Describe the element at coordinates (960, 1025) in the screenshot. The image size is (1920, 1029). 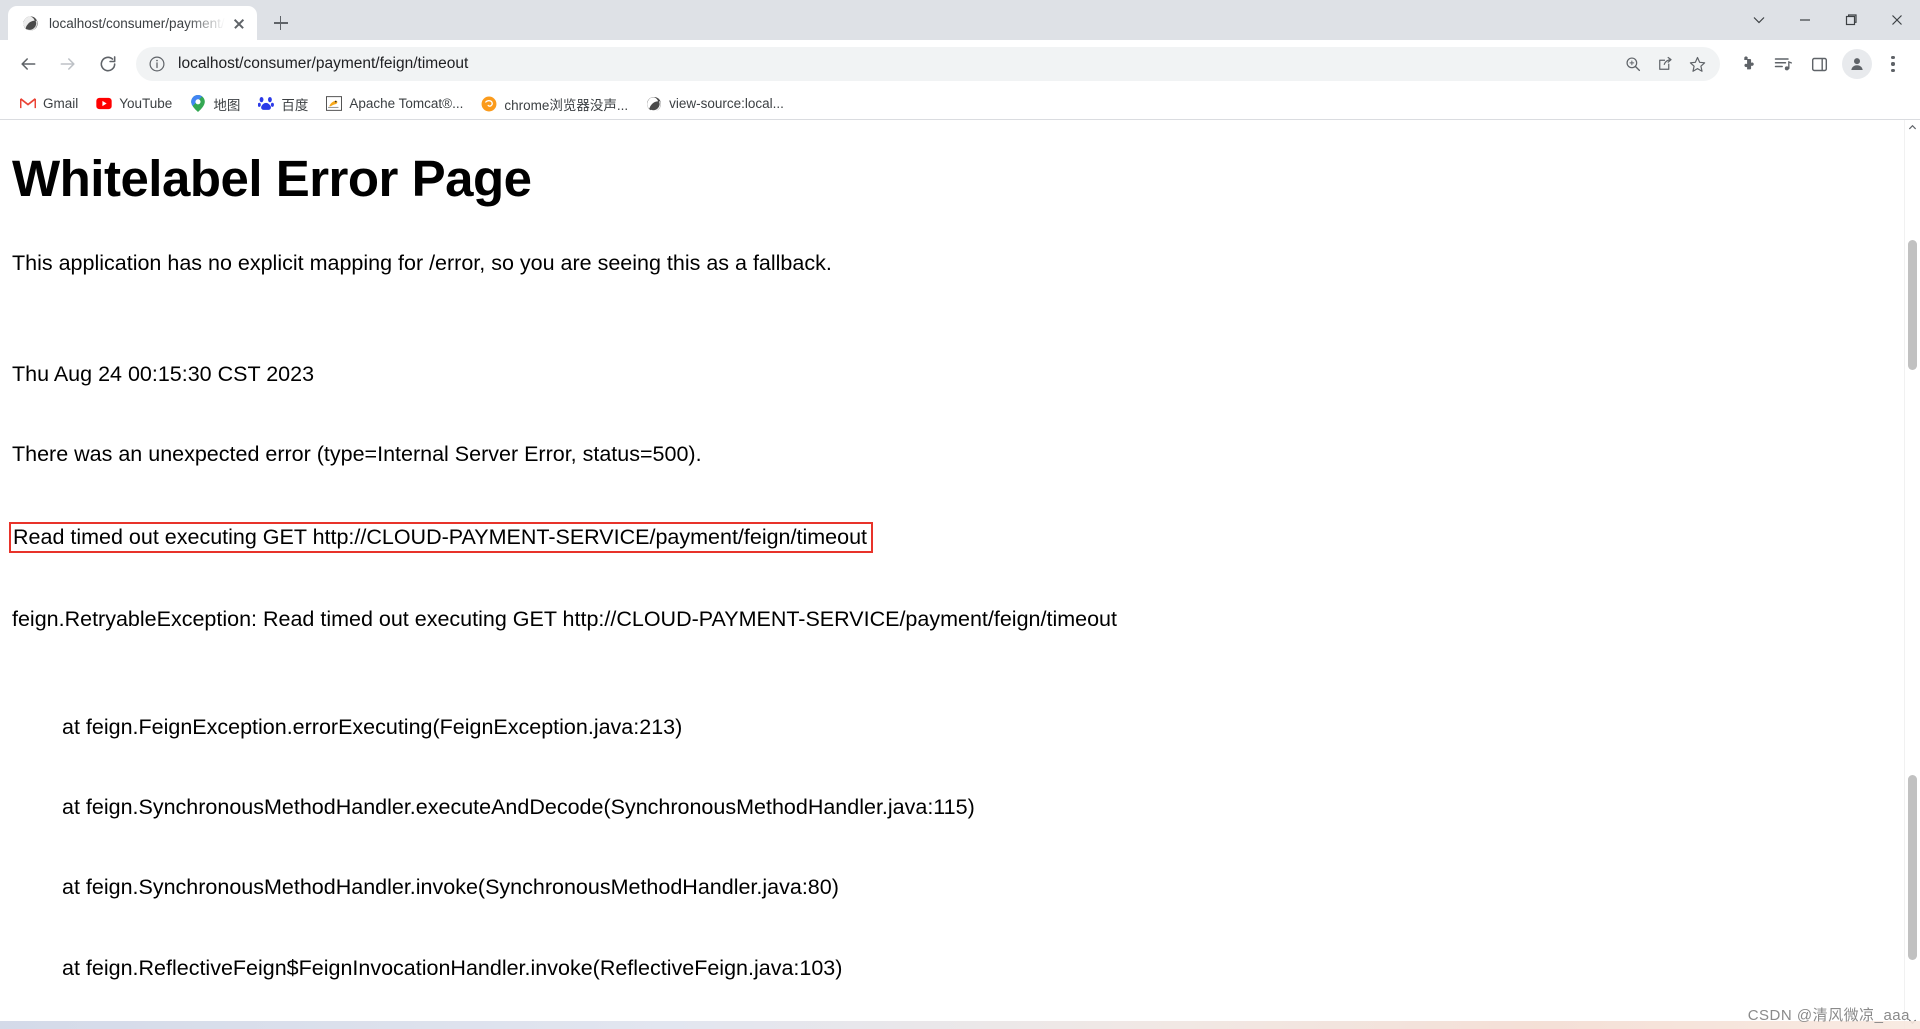
I see `taskbar-edge` at that location.